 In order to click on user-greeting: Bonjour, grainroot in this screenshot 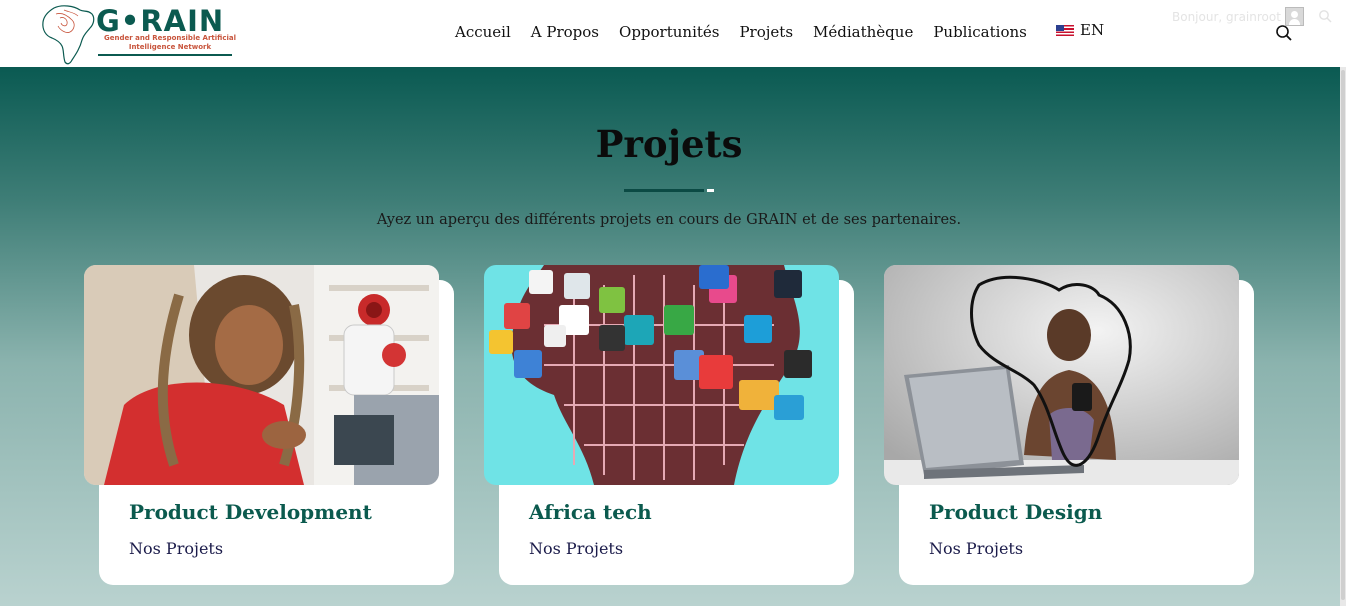, I will do `click(1238, 16)`.